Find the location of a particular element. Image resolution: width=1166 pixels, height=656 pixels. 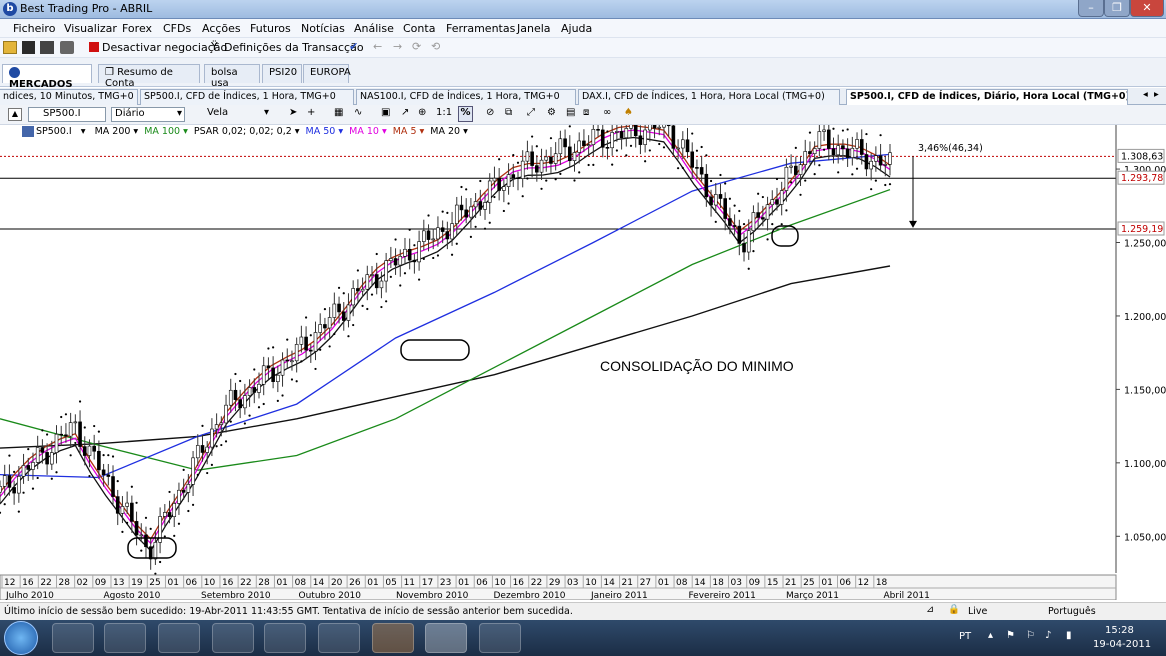

menu-ficheiro: Ficheiro is located at coordinates (34, 28).